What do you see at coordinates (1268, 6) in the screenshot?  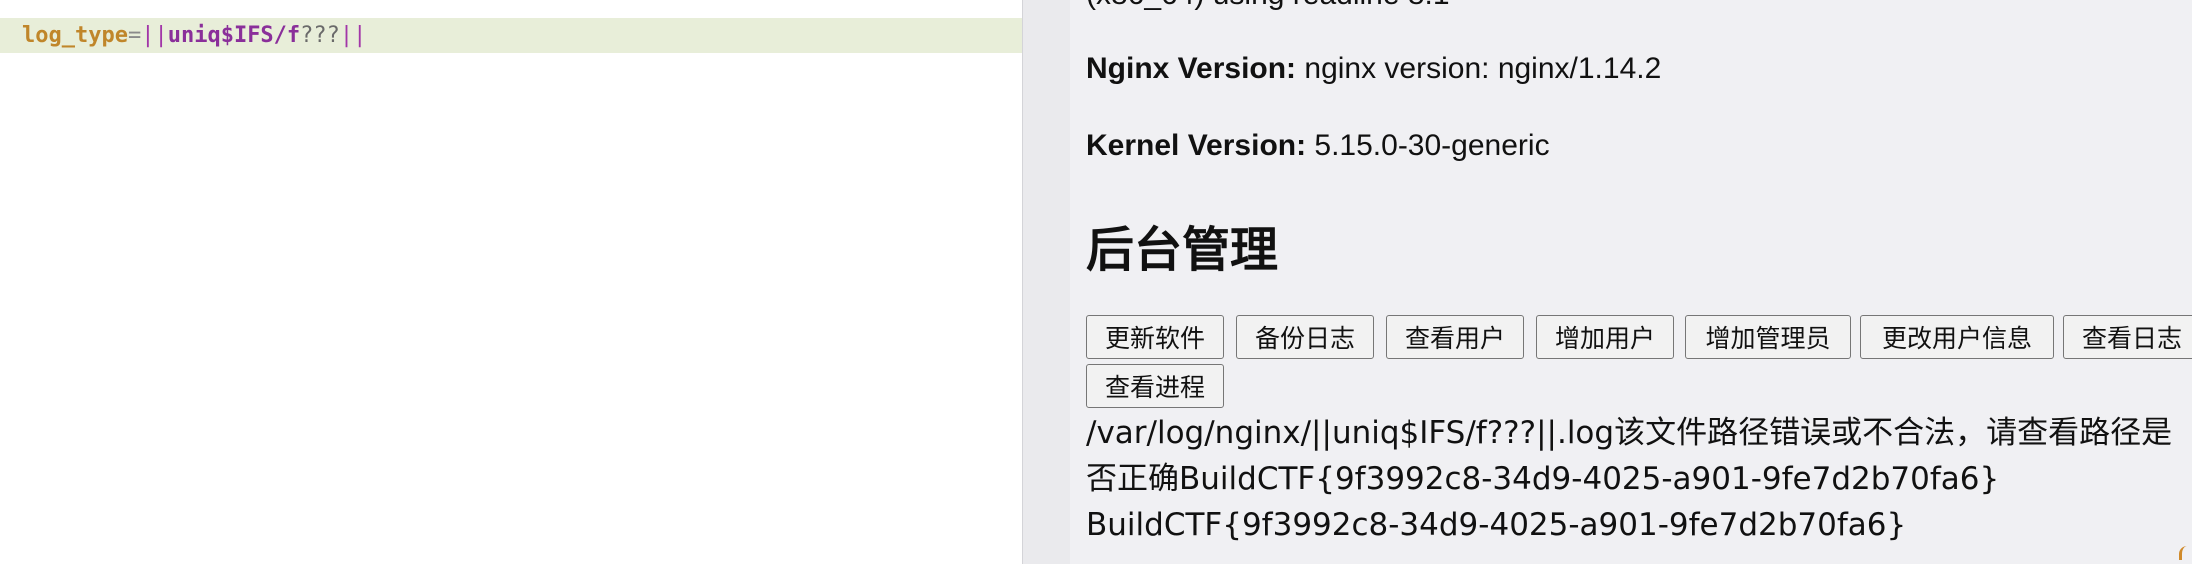 I see `bash-version-line: (x86_64) using readline 8.1` at bounding box center [1268, 6].